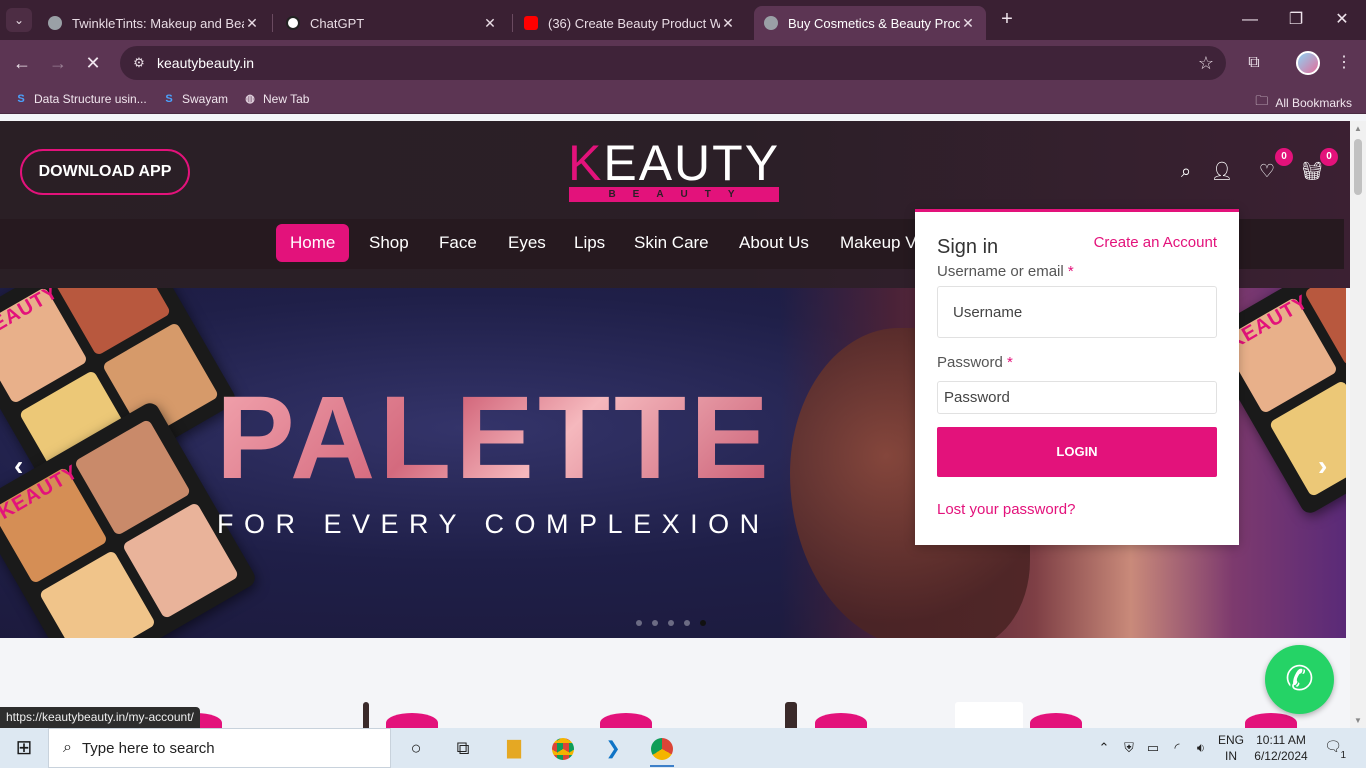 This screenshot has width=1366, height=768. I want to click on tab-keauty-active: Buy Cosmetics & Beauty Products ✕, so click(870, 23).